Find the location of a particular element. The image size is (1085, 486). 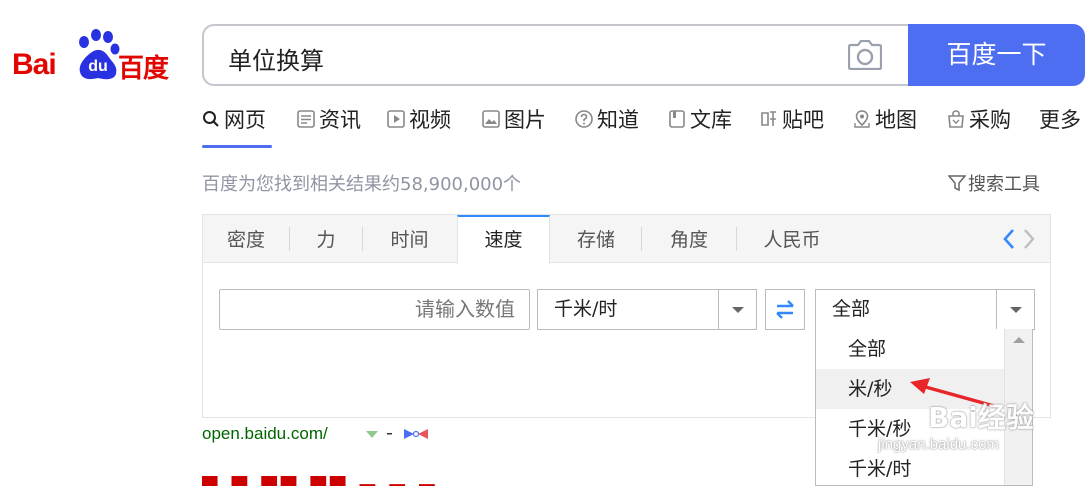

from-unit-select: 千米/时 is located at coordinates (647, 309).